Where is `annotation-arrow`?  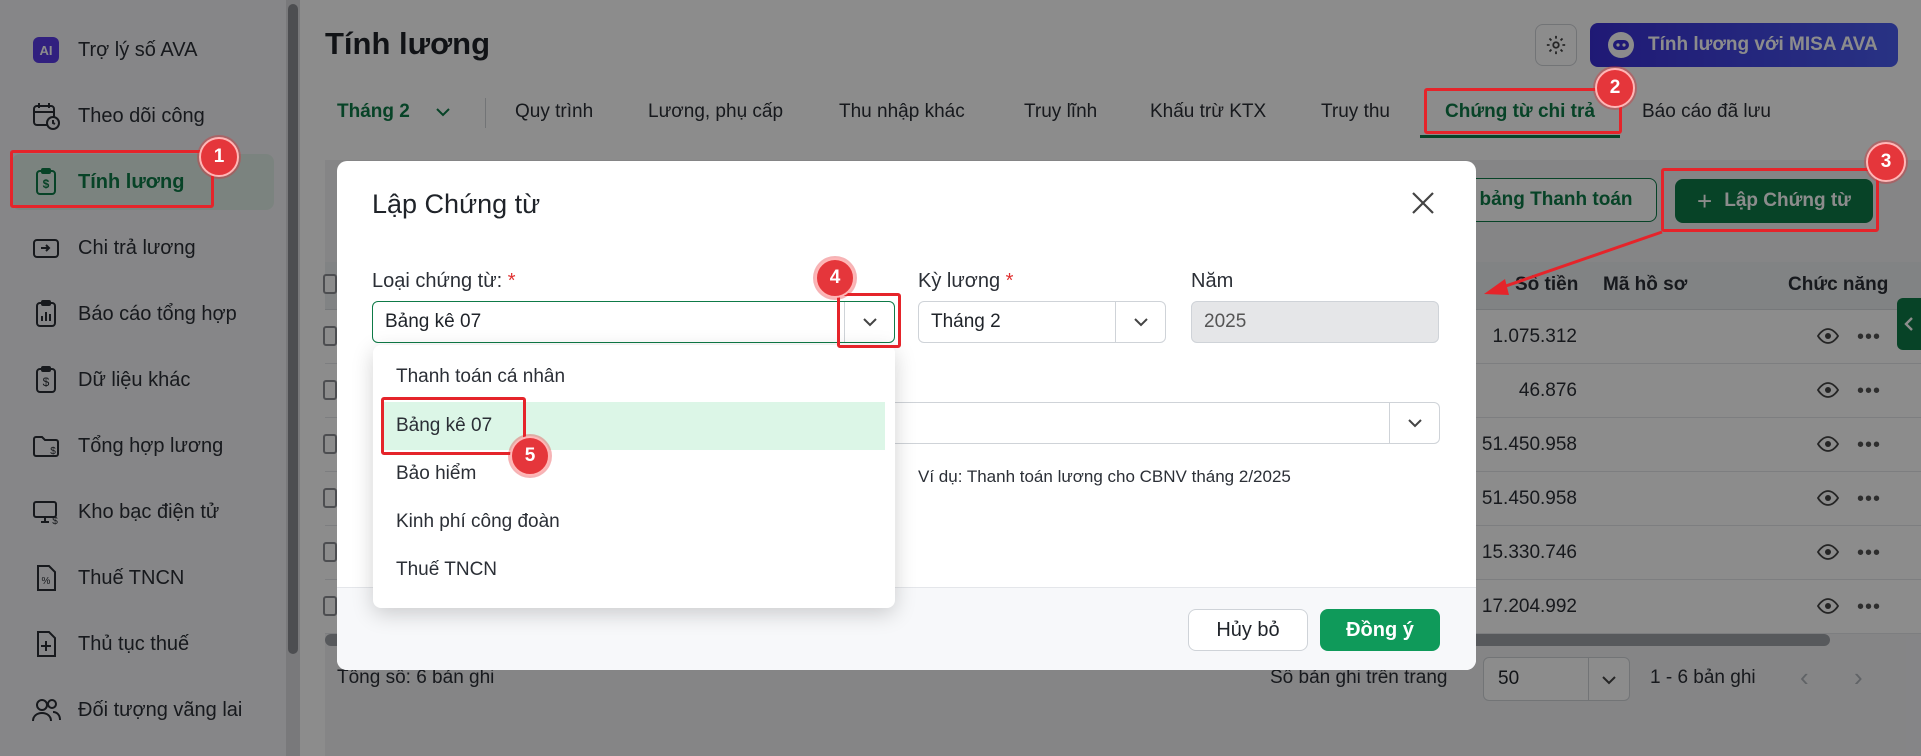 annotation-arrow is located at coordinates (1573, 262).